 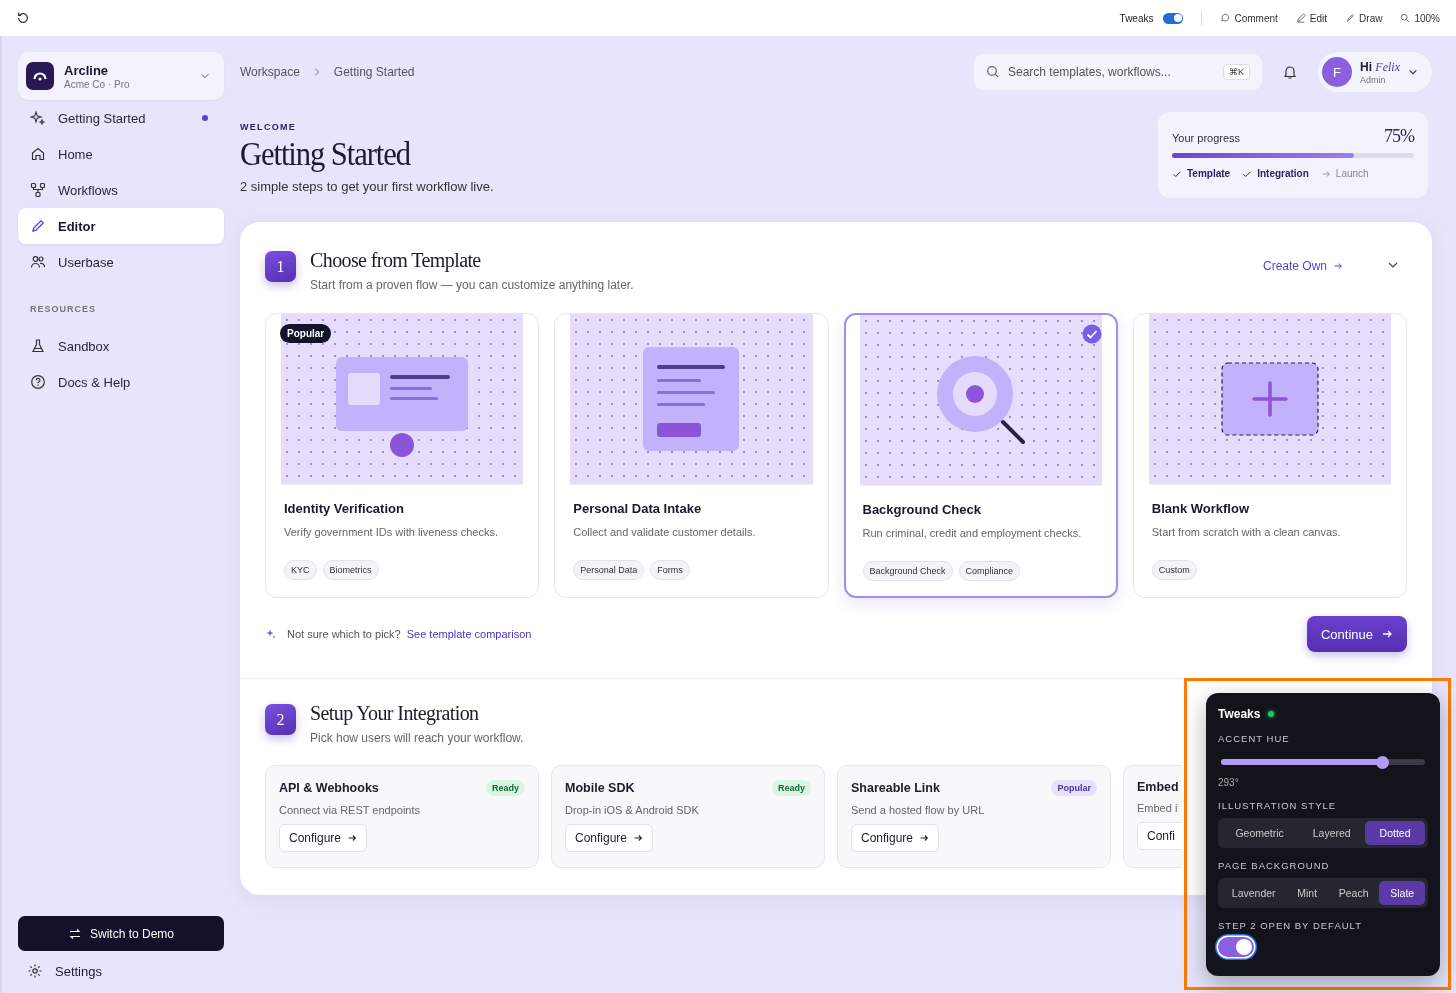 What do you see at coordinates (38, 382) in the screenshot?
I see `help-icon` at bounding box center [38, 382].